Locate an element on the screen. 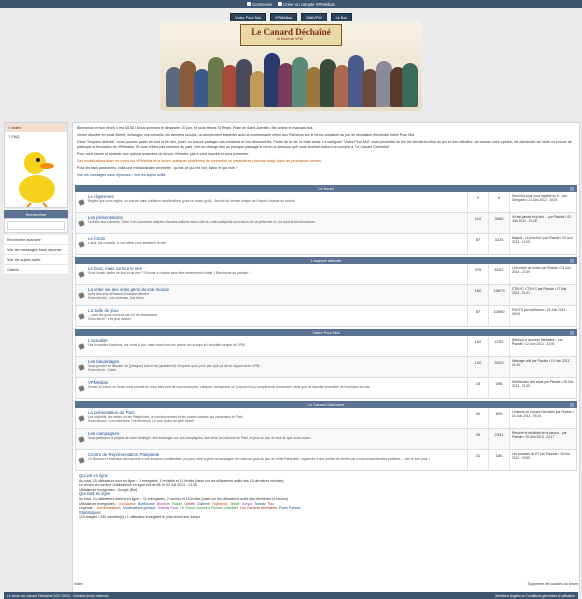 The width and height of the screenshot is (582, 599). posts-count: 6 is located at coordinates (498, 202).